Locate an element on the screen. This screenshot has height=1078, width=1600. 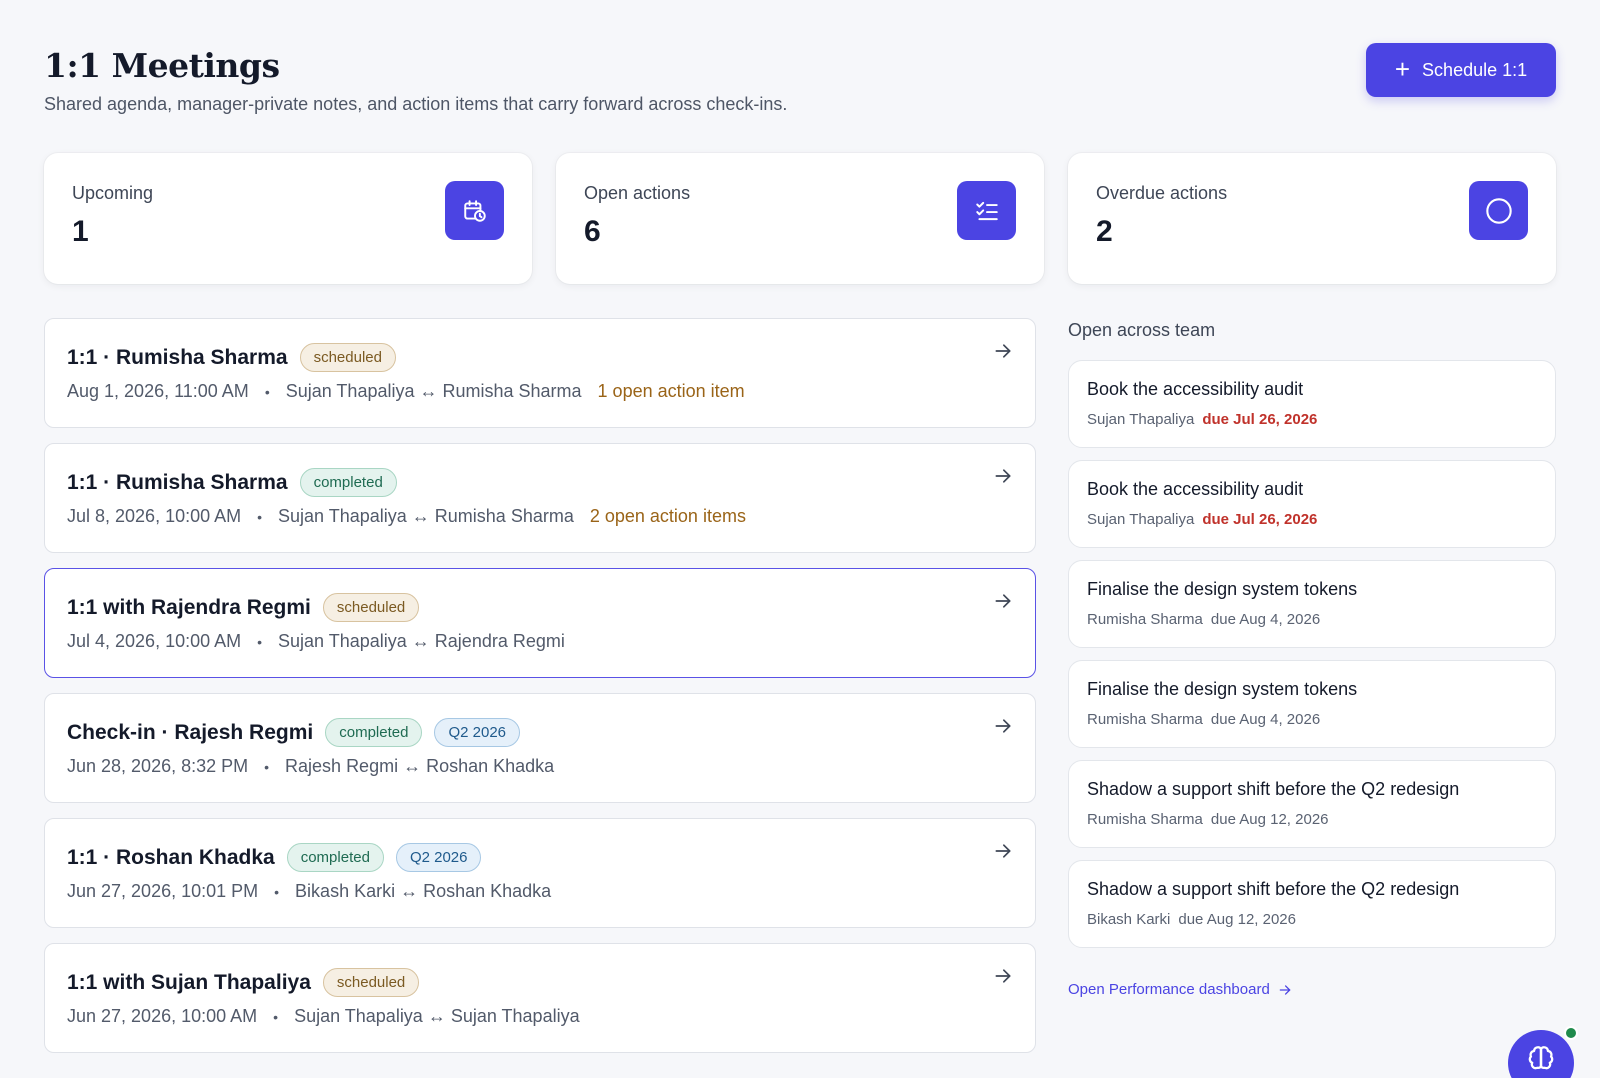
assistant-button is located at coordinates (1541, 1054).